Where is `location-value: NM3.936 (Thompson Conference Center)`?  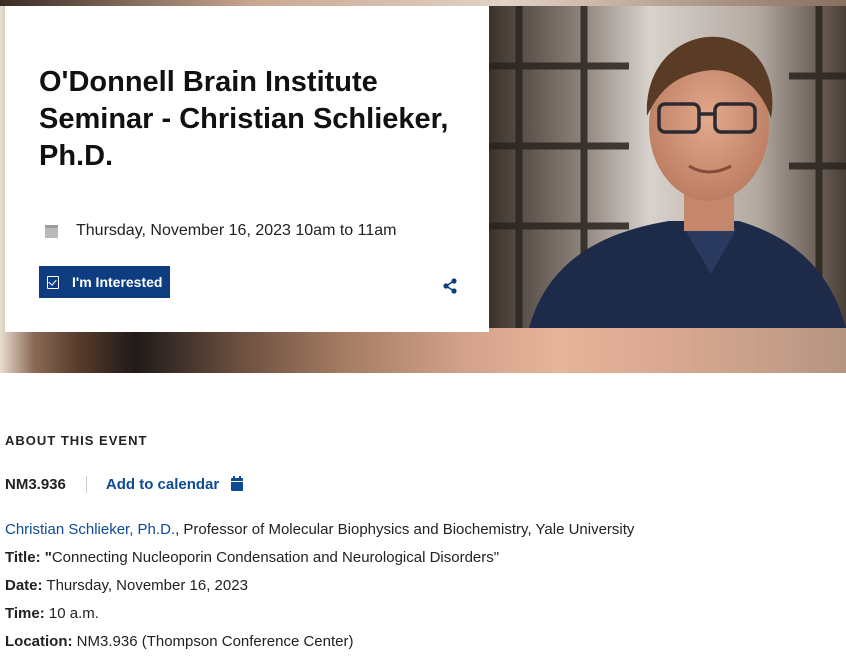
location-value: NM3.936 (Thompson Conference Center) is located at coordinates (213, 641).